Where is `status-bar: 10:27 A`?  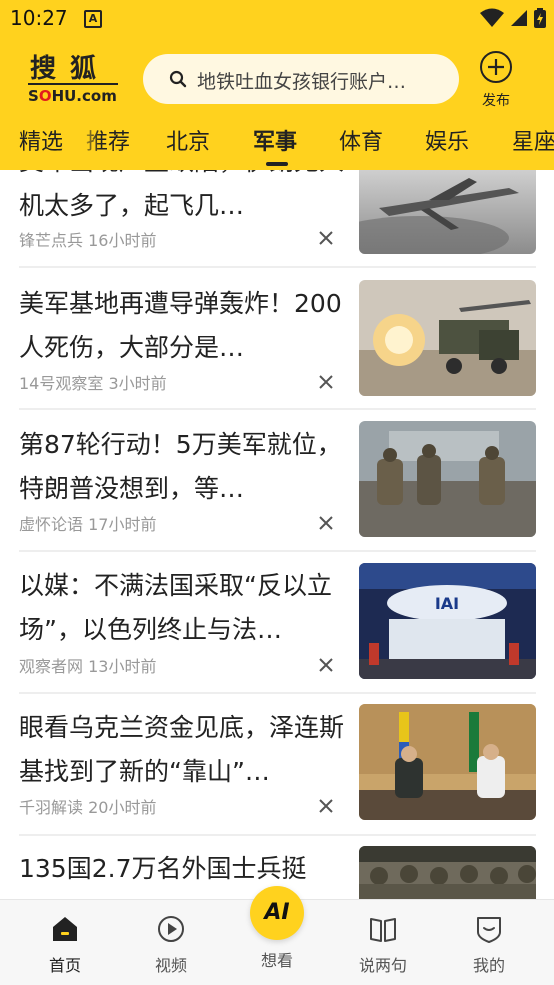
status-bar: 10:27 A is located at coordinates (277, 18).